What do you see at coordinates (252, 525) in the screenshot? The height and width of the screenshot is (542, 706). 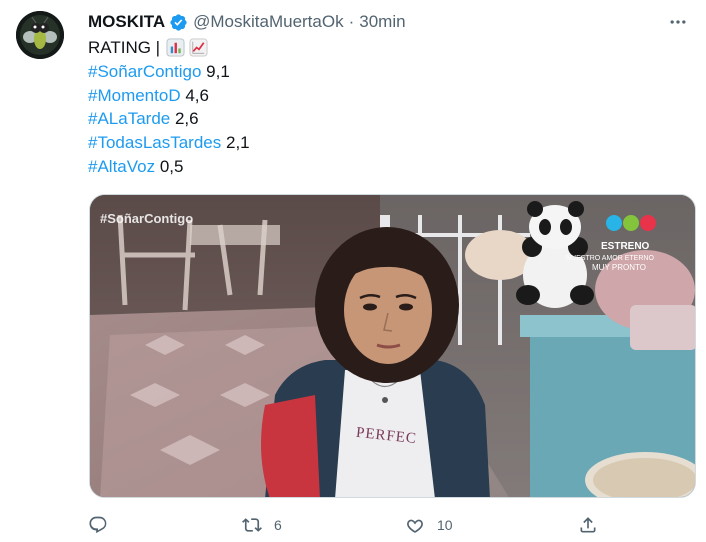 I see `retweet-icon` at bounding box center [252, 525].